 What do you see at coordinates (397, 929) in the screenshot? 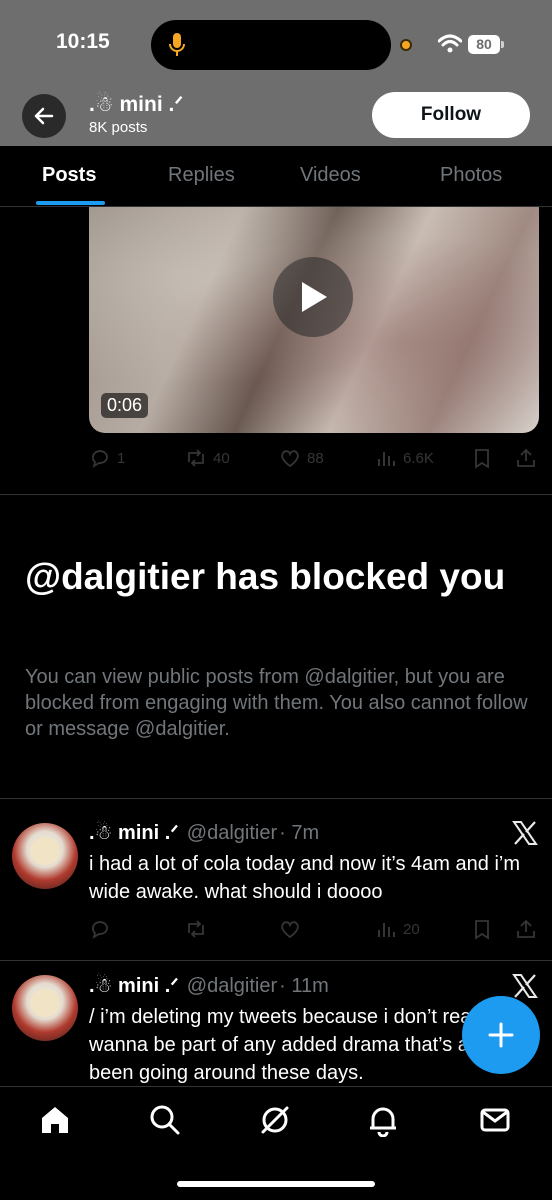
I see `views-button: 20` at bounding box center [397, 929].